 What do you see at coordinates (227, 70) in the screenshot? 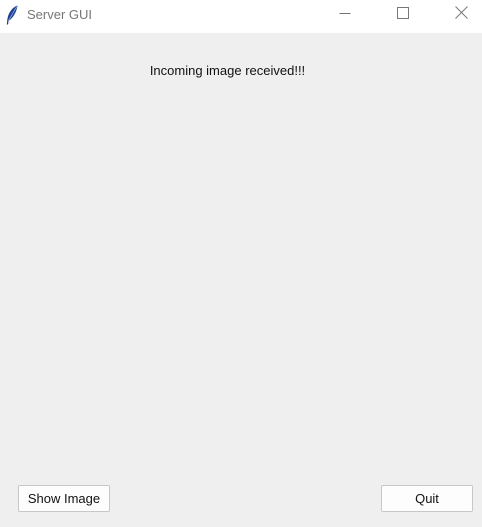
I see `status-message: Incoming image received!!!` at bounding box center [227, 70].